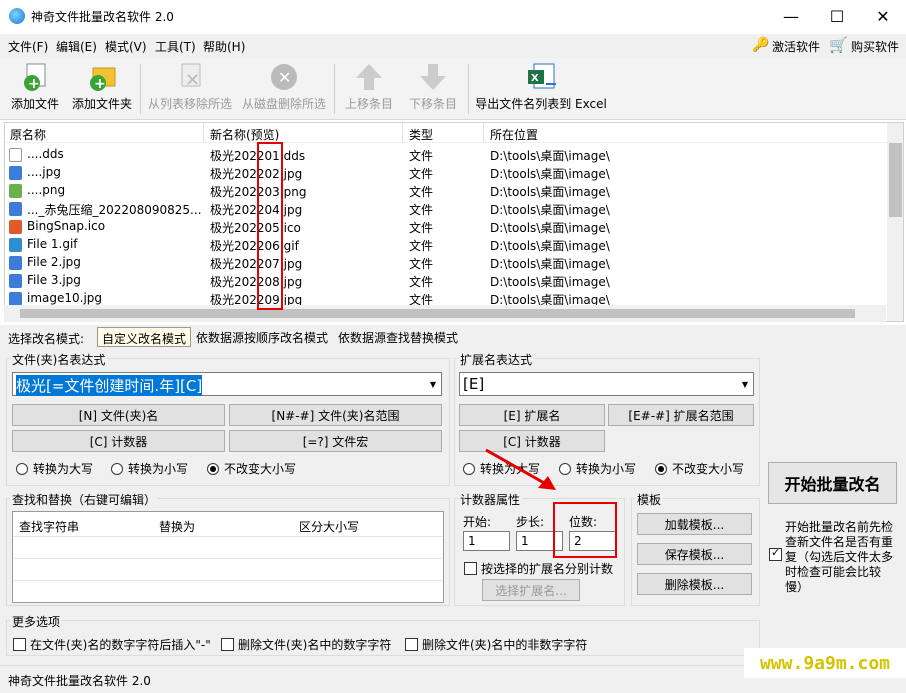  What do you see at coordinates (369, 77) in the screenshot?
I see `arrow-up-icon` at bounding box center [369, 77].